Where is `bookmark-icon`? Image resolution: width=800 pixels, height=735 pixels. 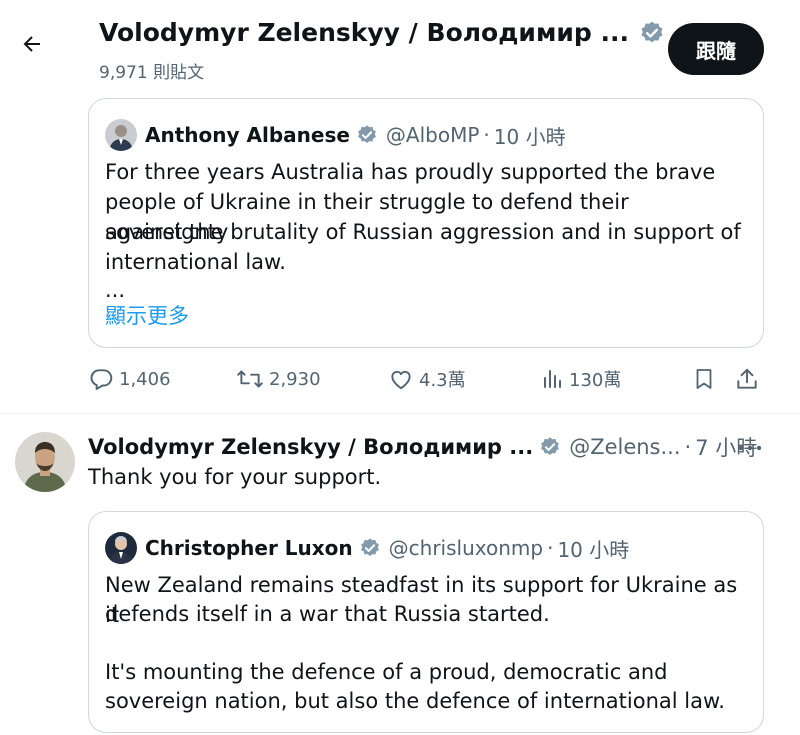
bookmark-icon is located at coordinates (704, 379).